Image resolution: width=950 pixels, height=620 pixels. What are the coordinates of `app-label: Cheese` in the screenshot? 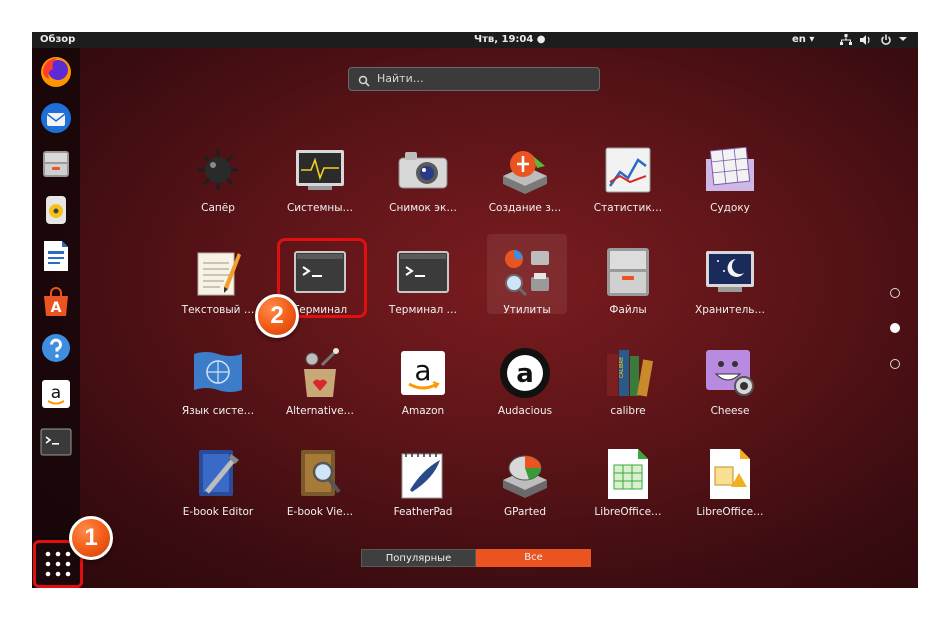 It's located at (730, 411).